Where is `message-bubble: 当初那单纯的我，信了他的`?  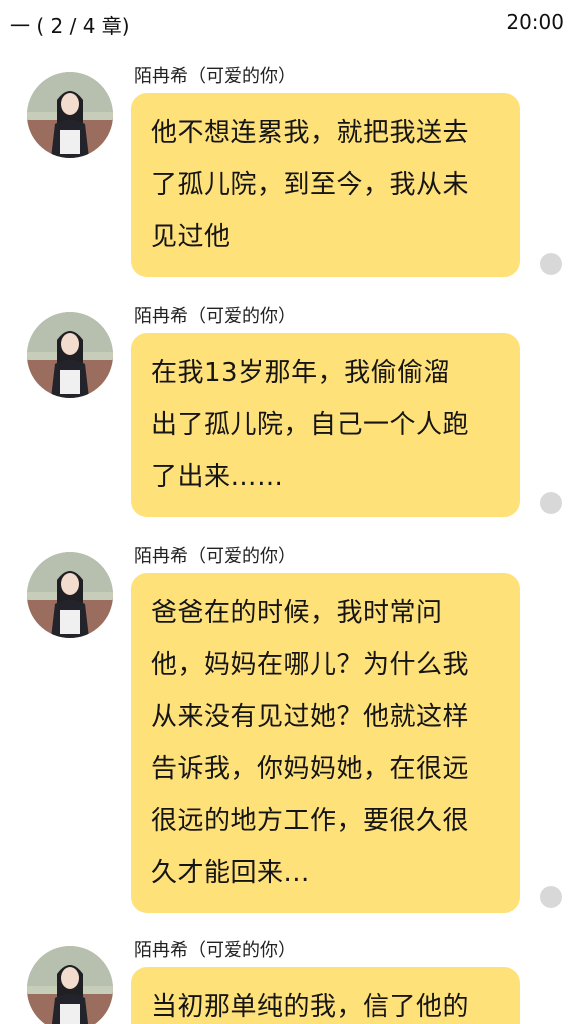
message-bubble: 当初那单纯的我，信了他的 is located at coordinates (325, 995).